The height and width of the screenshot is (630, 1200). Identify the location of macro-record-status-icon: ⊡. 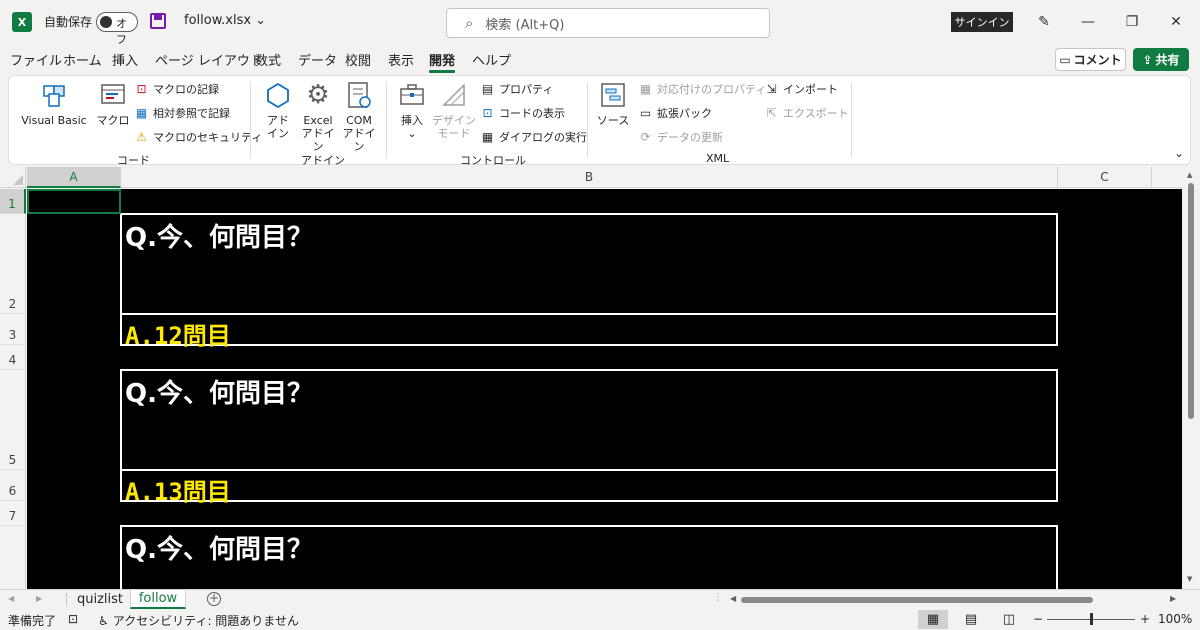
(73, 619).